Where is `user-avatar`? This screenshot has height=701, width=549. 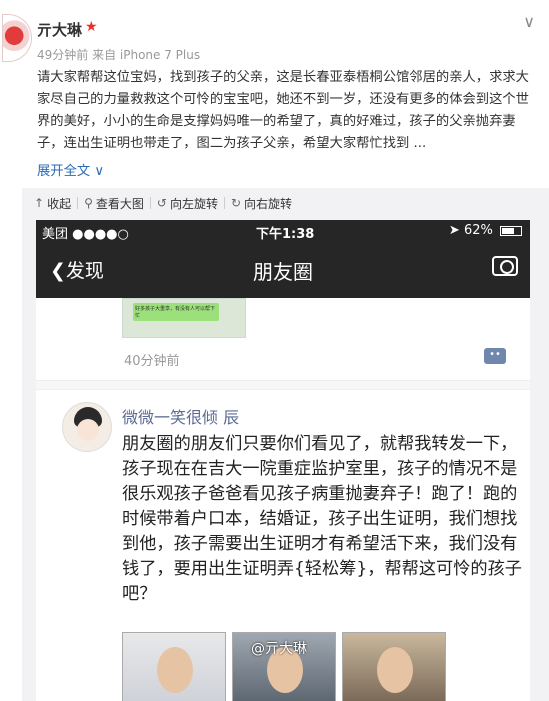
user-avatar is located at coordinates (17, 38).